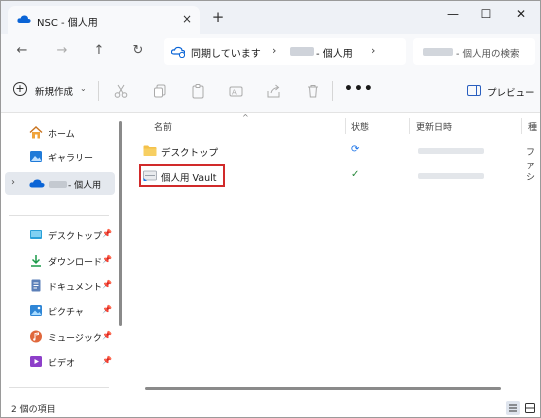 The image size is (541, 418). What do you see at coordinates (13, 182) in the screenshot?
I see `chevron-right-icon: ›` at bounding box center [13, 182].